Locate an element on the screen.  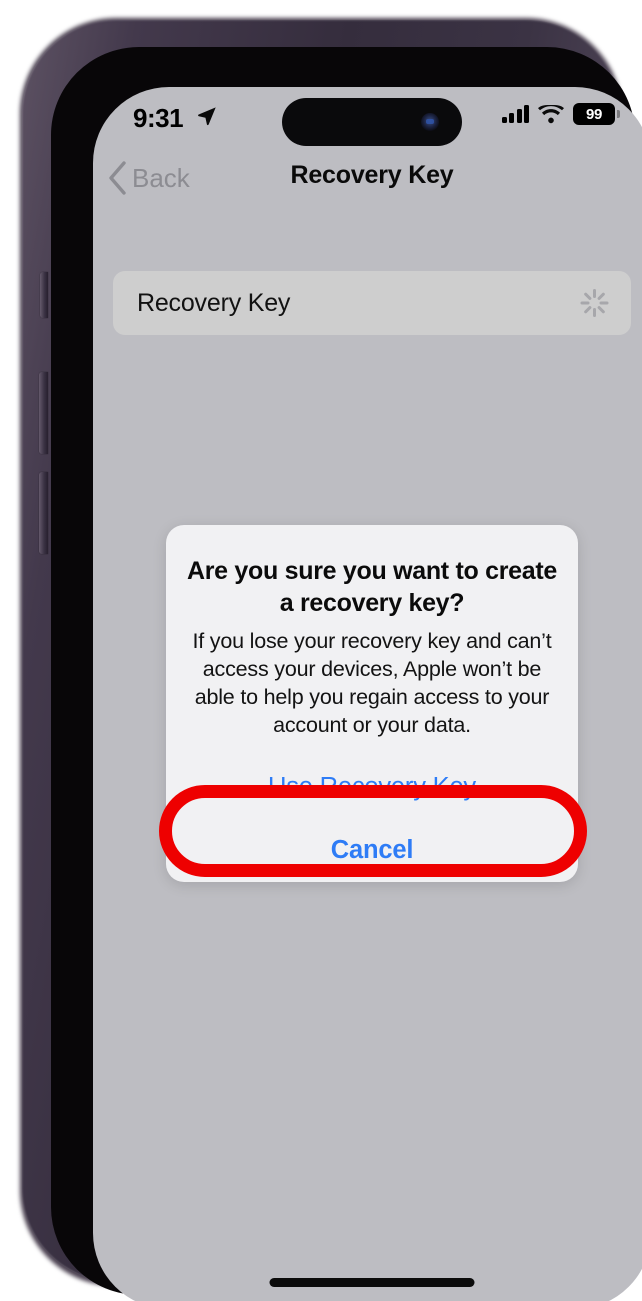
home-indicator is located at coordinates (372, 1282).